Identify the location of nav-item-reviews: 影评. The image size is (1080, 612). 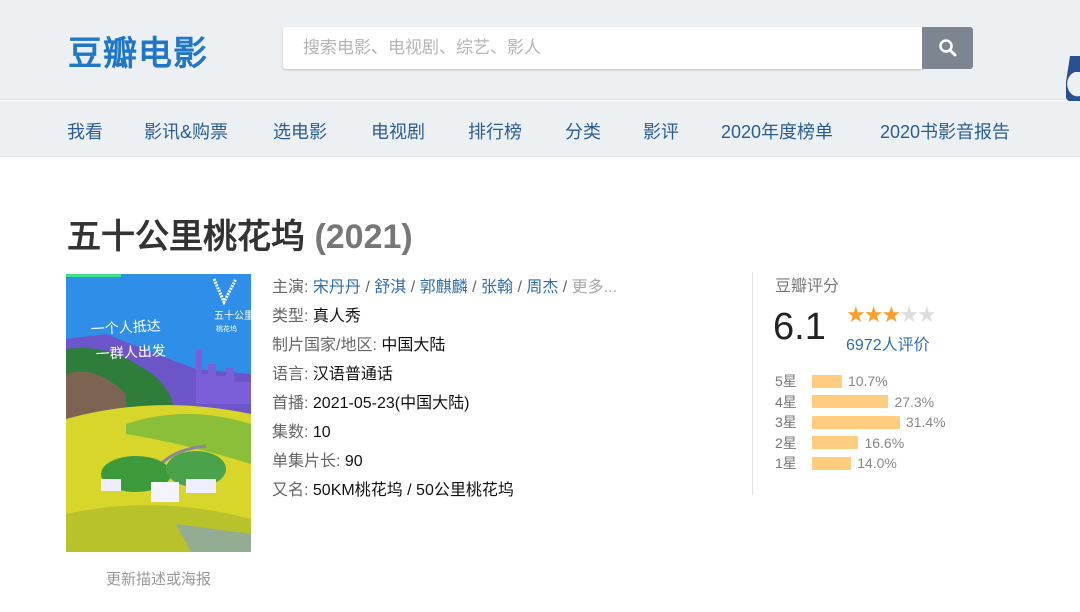
(661, 131).